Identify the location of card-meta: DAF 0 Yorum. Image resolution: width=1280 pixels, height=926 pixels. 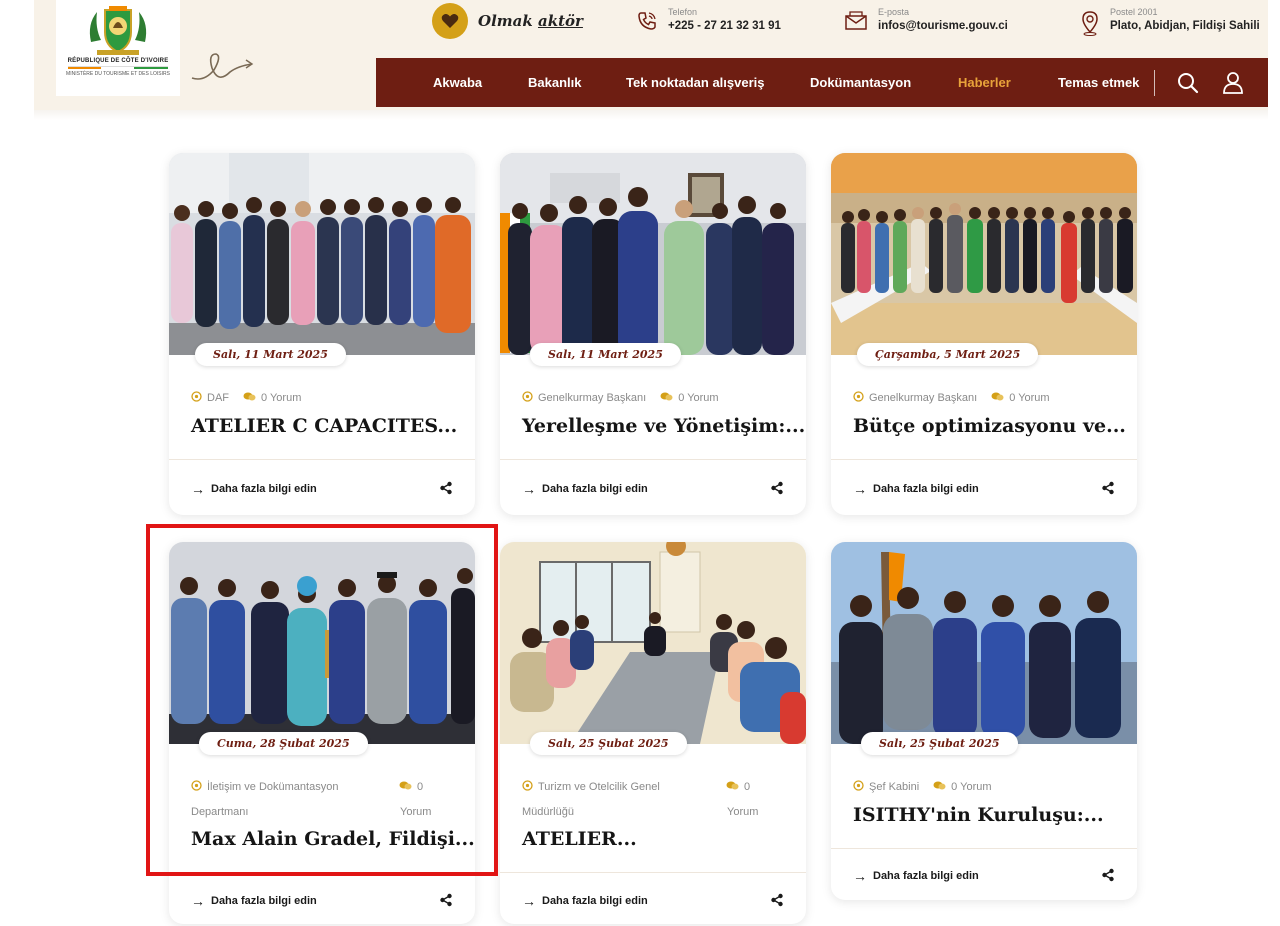
(246, 398).